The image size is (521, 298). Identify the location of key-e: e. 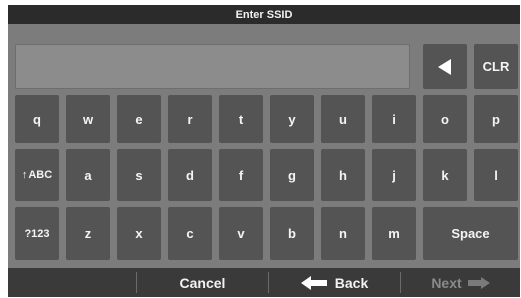
(139, 119).